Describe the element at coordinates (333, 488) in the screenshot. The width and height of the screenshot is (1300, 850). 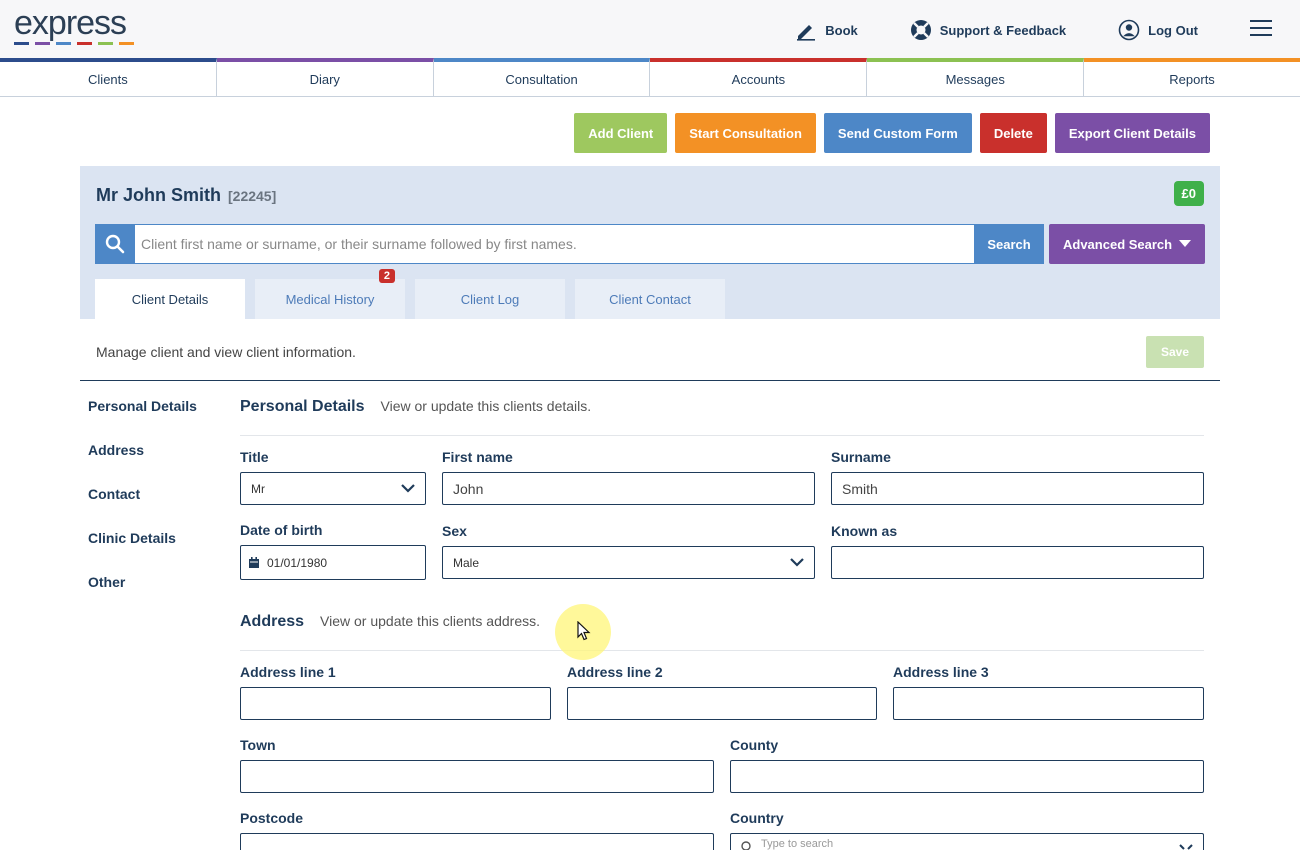
I see `title-select: Mr` at that location.